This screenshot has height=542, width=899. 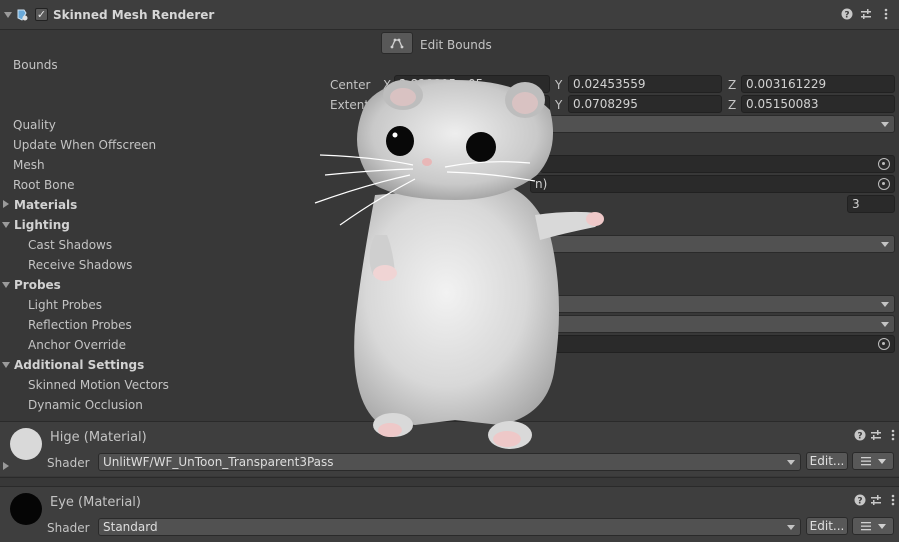 What do you see at coordinates (449, 527) in the screenshot?
I see `shader-dropdown: Standard` at bounding box center [449, 527].